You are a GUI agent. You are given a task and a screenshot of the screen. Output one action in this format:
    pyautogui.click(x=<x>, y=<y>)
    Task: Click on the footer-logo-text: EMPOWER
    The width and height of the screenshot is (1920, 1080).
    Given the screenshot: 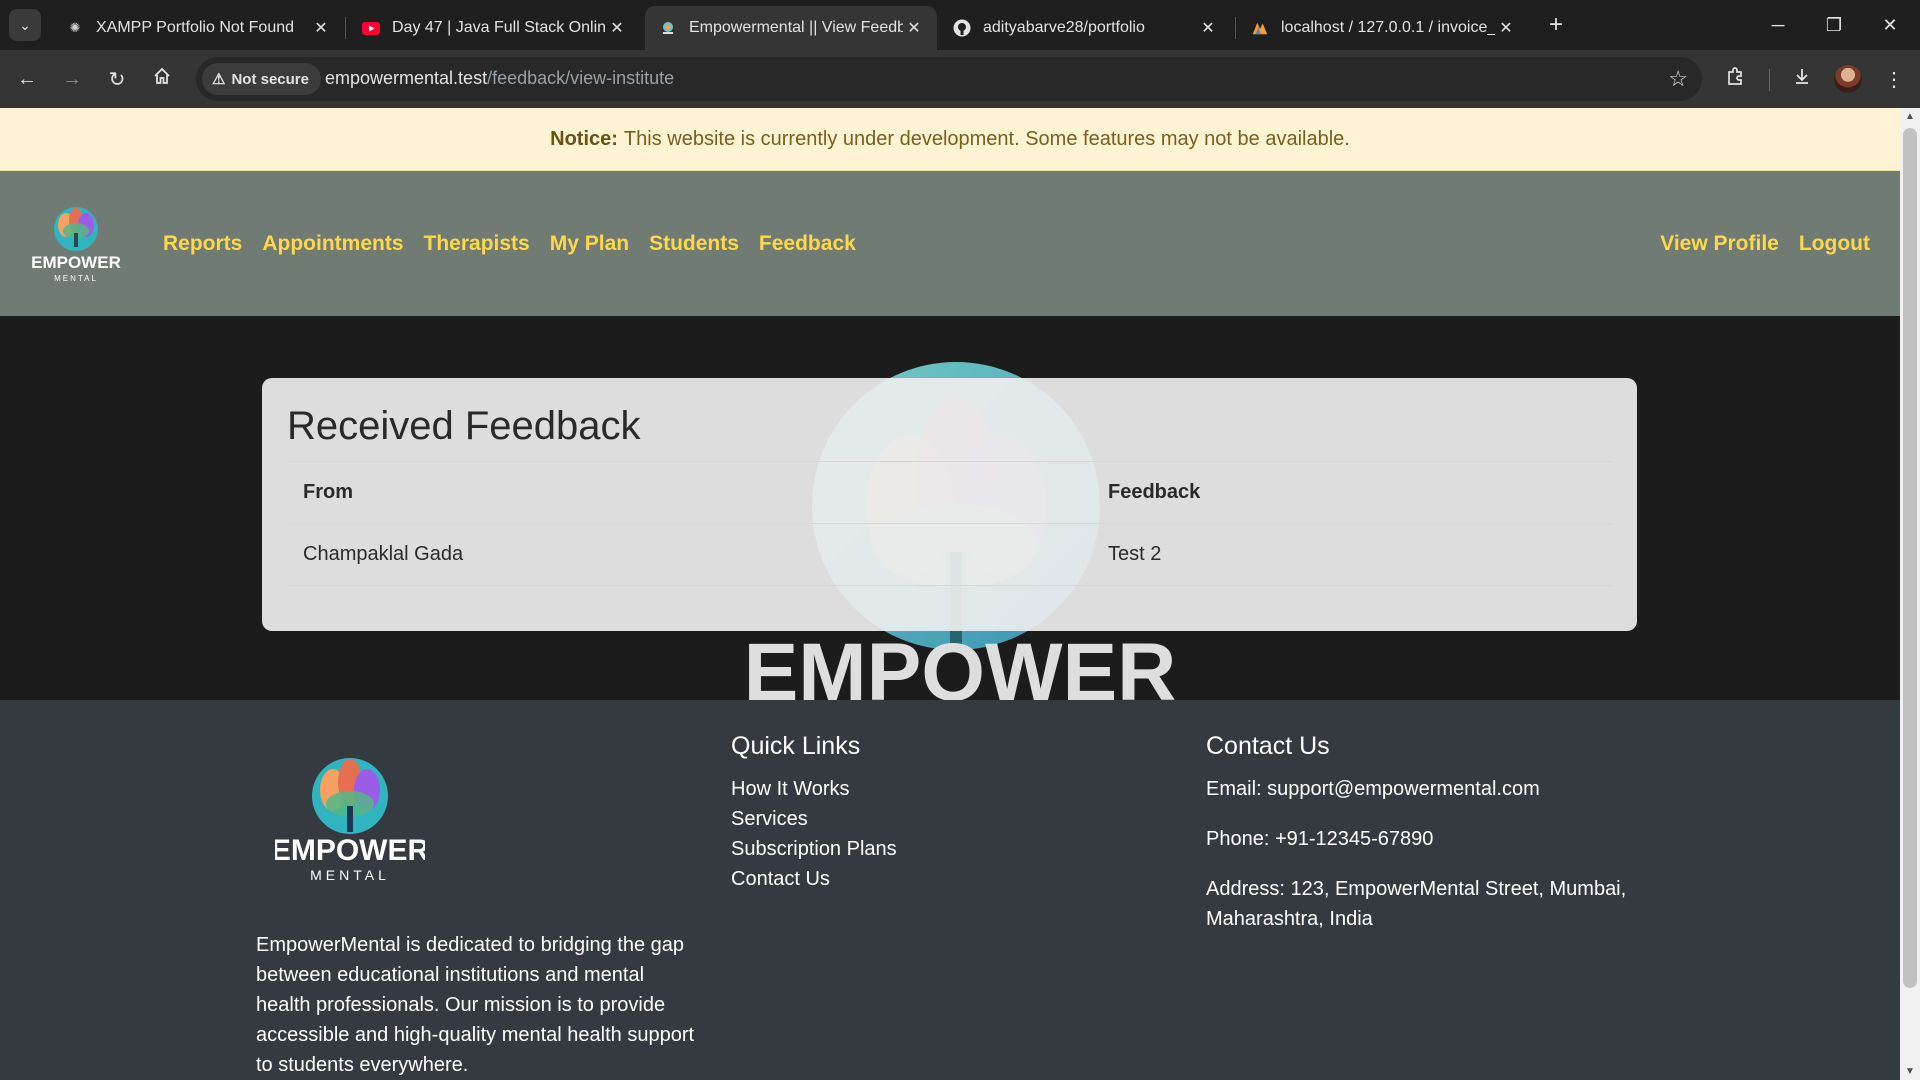 What is the action you would take?
    pyautogui.click(x=350, y=850)
    